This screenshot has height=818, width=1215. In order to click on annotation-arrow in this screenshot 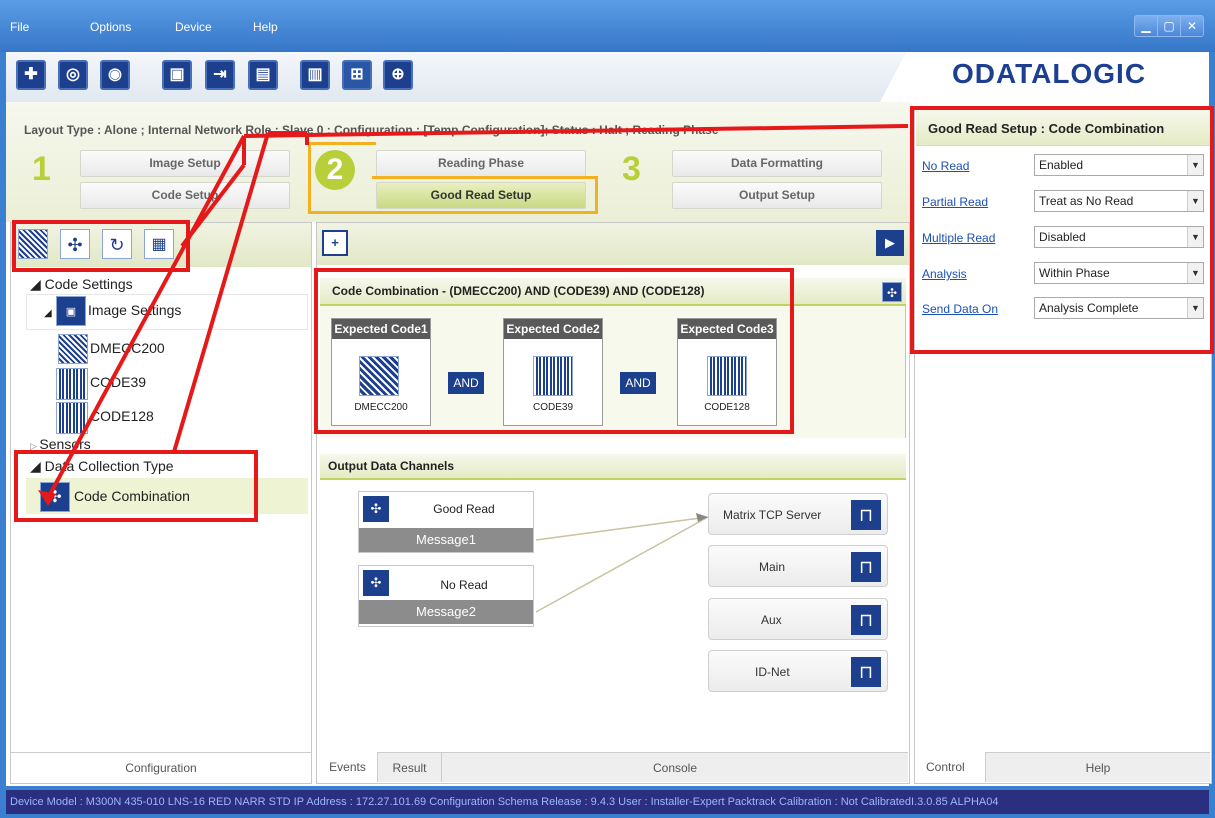, I will do `click(576, 131)`.